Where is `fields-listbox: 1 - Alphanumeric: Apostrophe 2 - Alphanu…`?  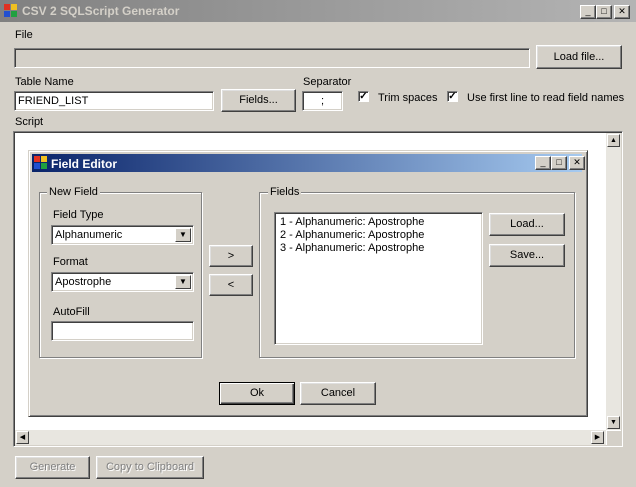 fields-listbox: 1 - Alphanumeric: Apostrophe 2 - Alphanu… is located at coordinates (378, 278).